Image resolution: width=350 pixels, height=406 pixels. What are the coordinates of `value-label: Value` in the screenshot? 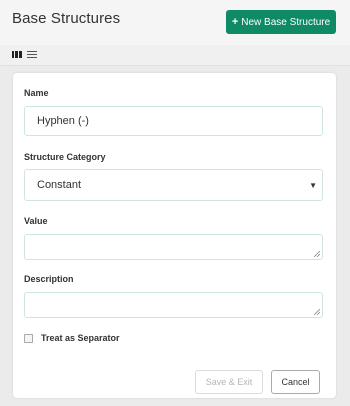 It's located at (36, 221).